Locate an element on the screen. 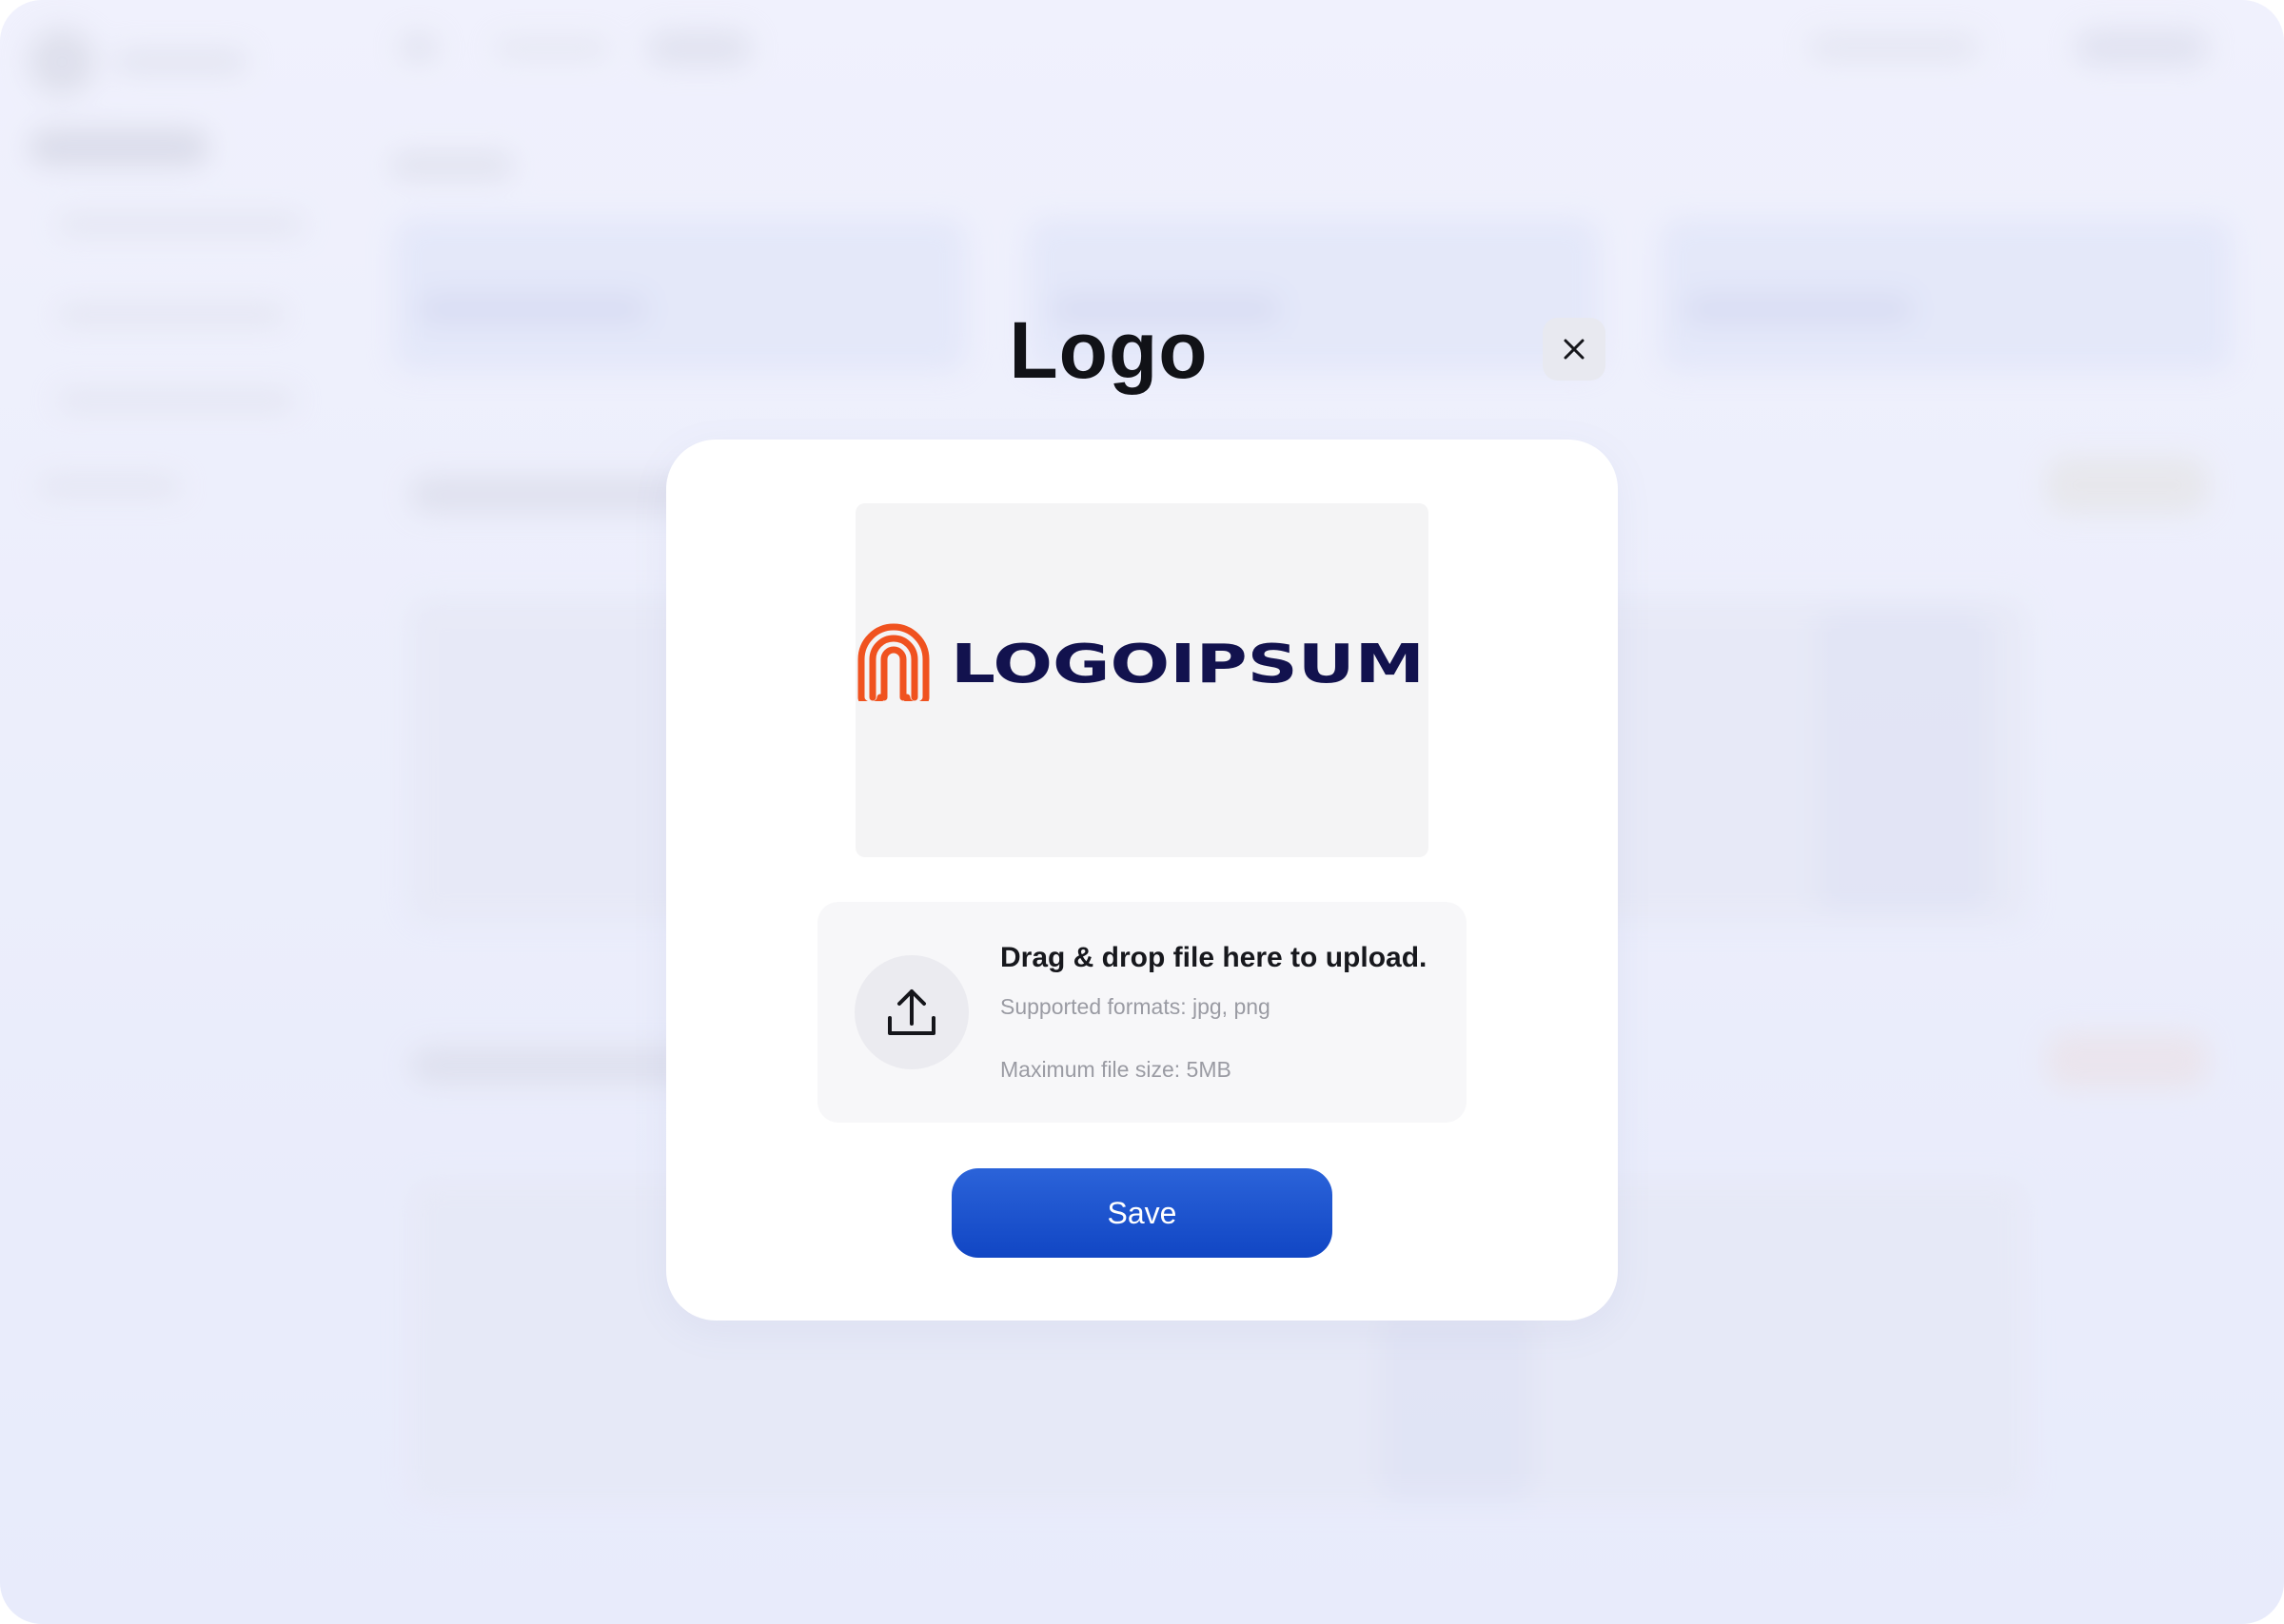 The height and width of the screenshot is (1624, 2284). save-button: Save is located at coordinates (1142, 1213).